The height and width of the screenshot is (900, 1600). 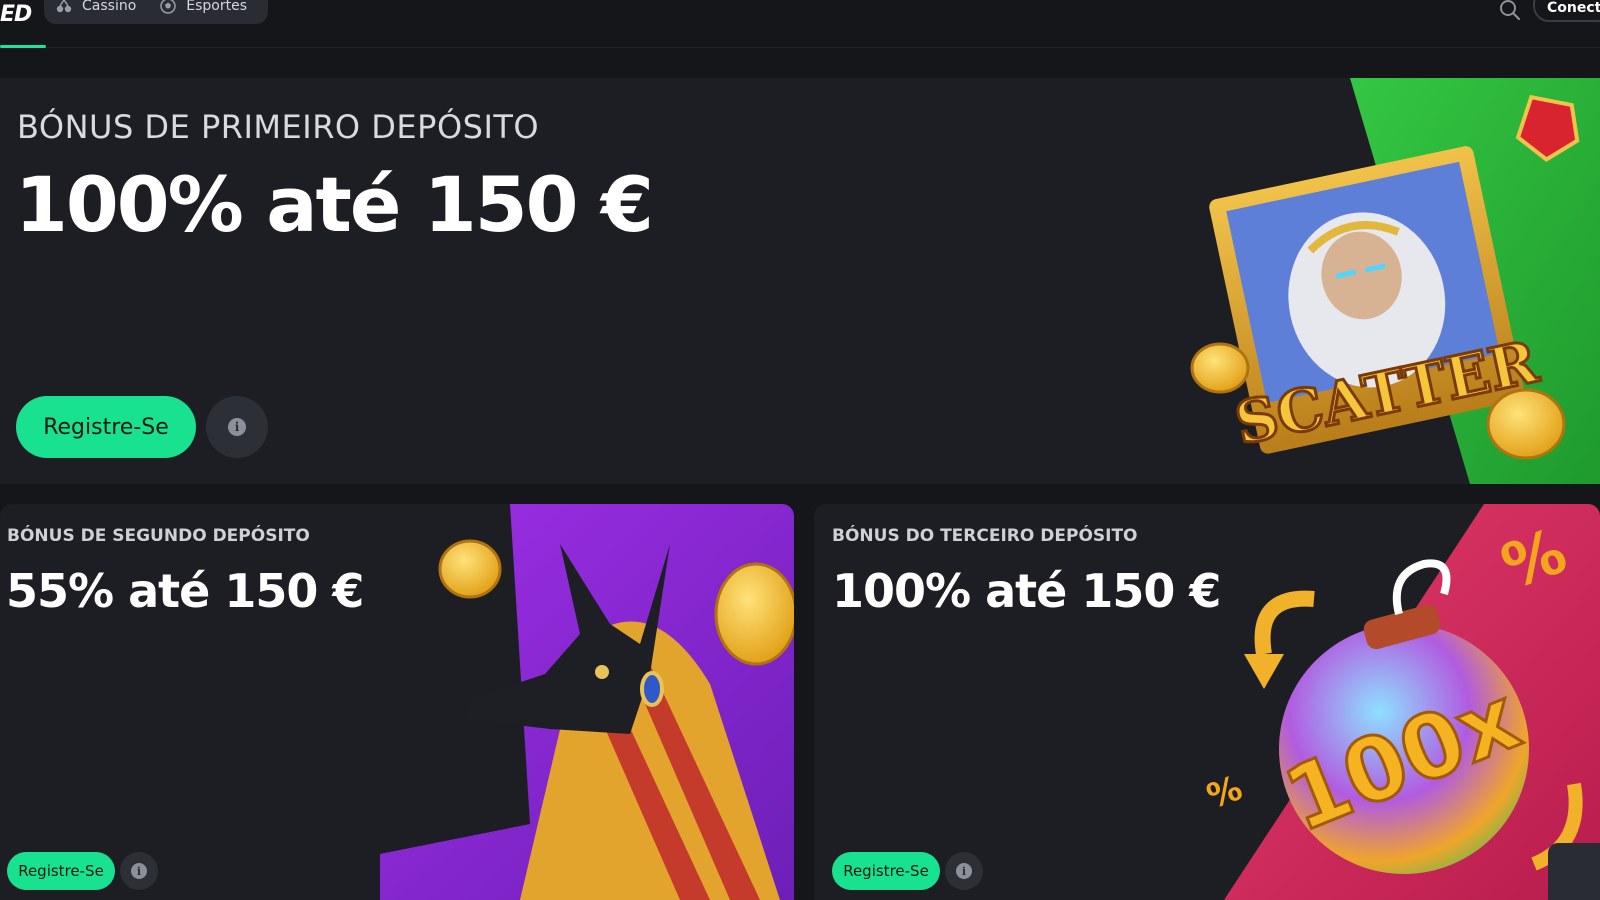 I want to click on card2-eyebrow: BÓNUS DE SEGUNDO DEPÓSITO, so click(x=158, y=536).